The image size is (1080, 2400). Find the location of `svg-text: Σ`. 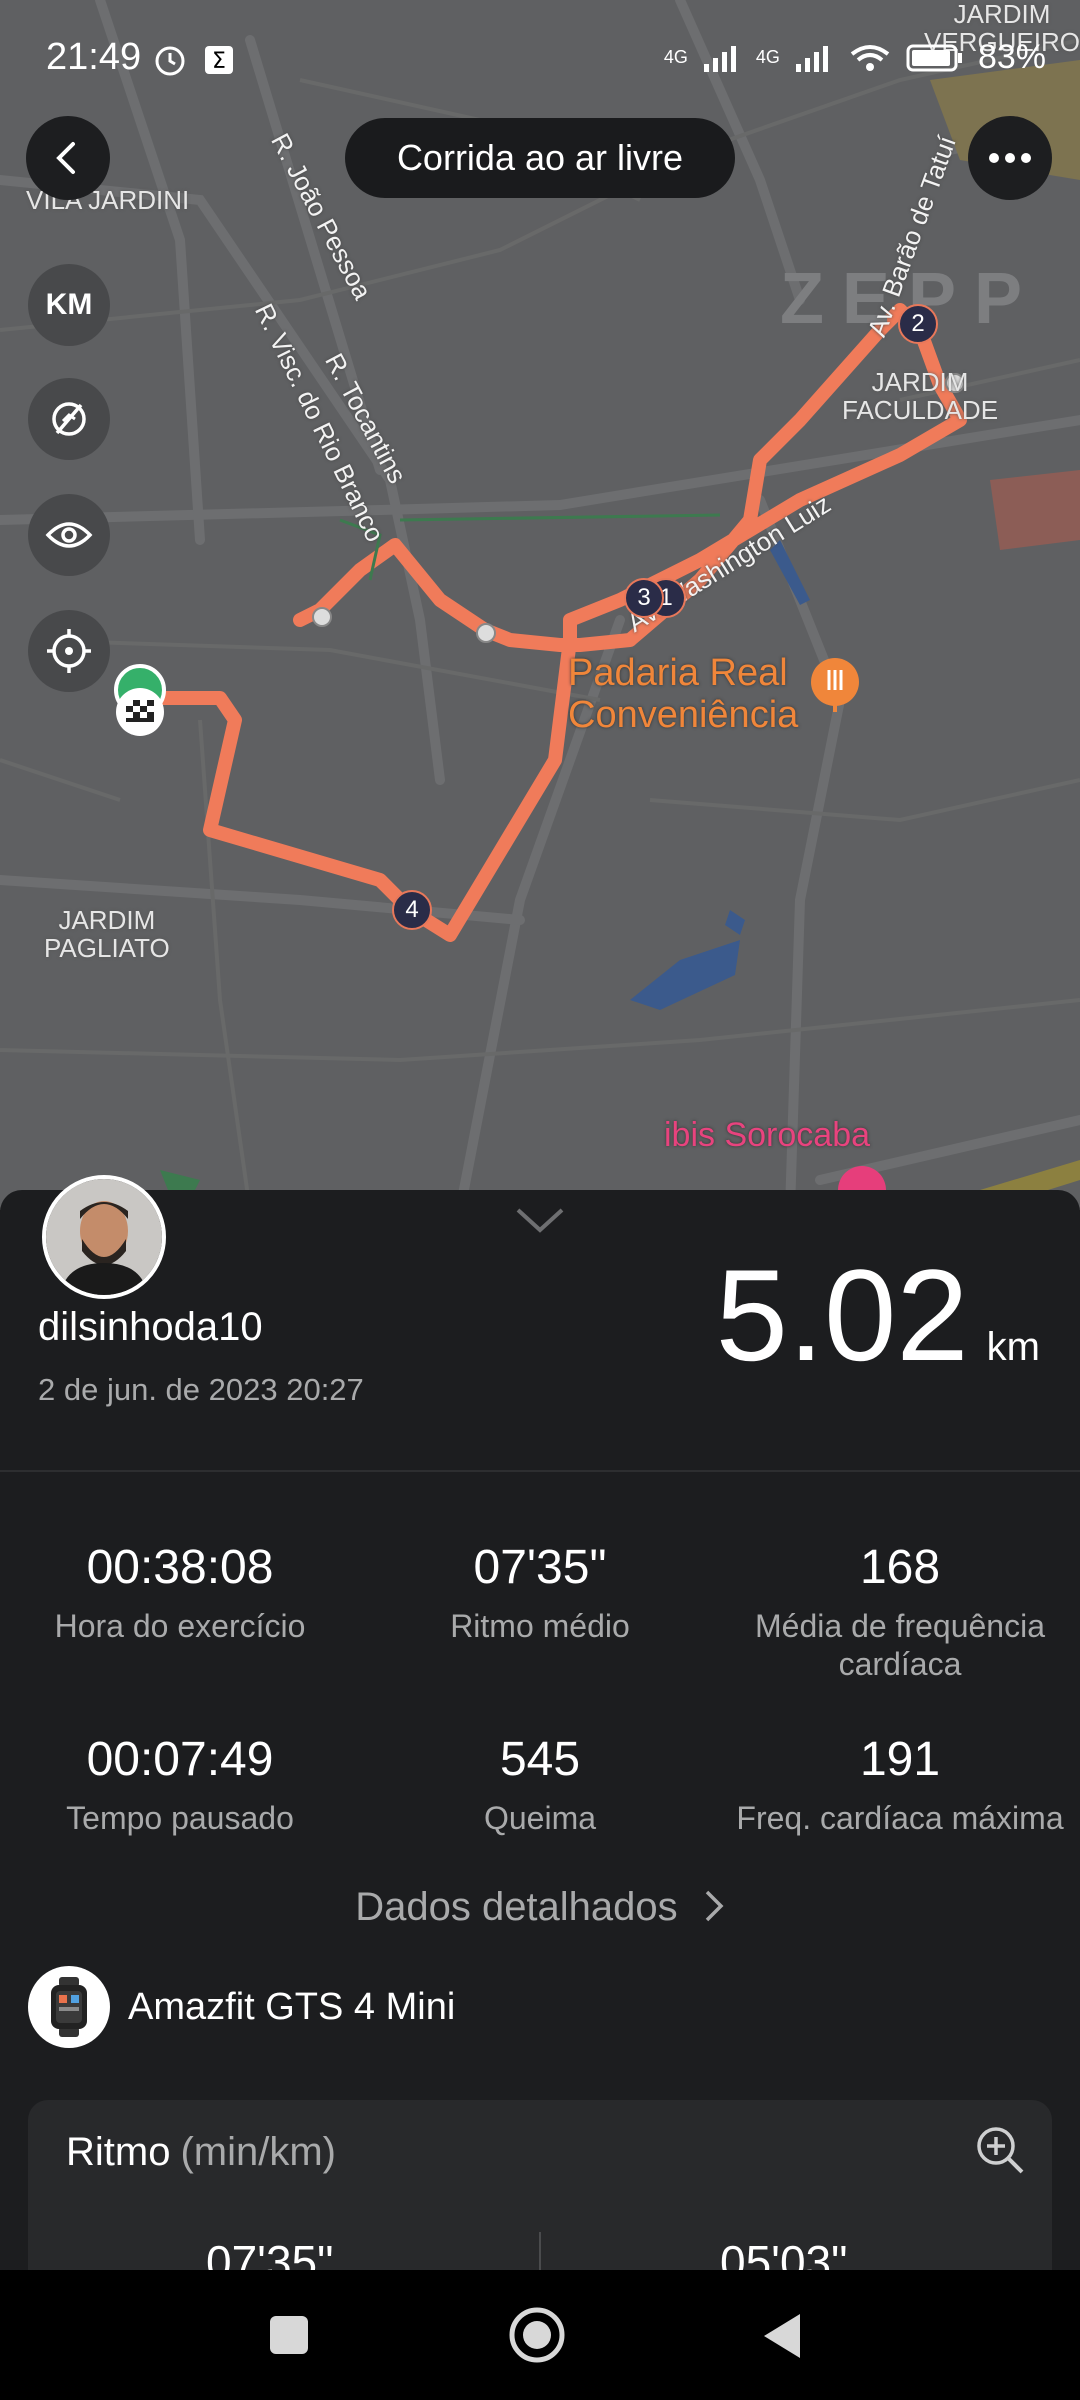

svg-text: Σ is located at coordinates (219, 61).